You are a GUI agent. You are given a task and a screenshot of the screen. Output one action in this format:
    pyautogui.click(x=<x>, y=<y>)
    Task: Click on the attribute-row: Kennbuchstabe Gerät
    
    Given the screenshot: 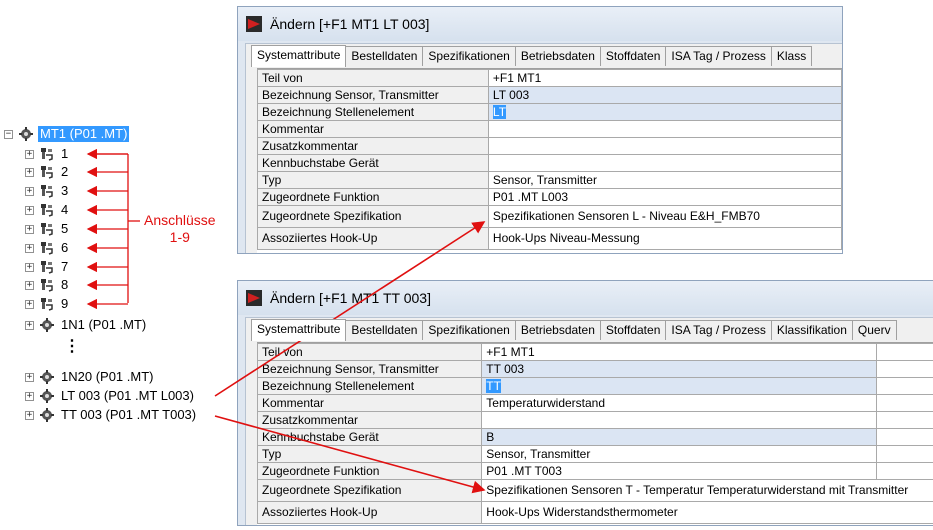 What is the action you would take?
    pyautogui.click(x=549, y=163)
    